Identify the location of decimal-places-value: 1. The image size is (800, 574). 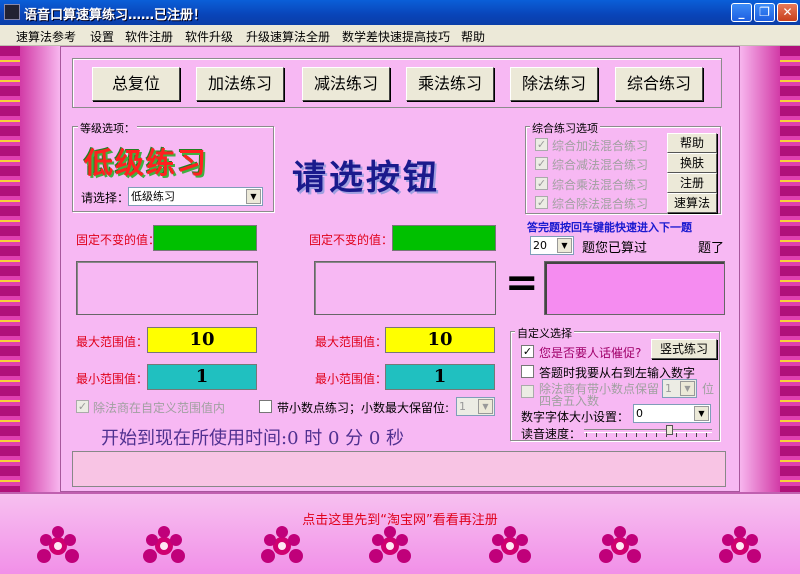
(462, 406).